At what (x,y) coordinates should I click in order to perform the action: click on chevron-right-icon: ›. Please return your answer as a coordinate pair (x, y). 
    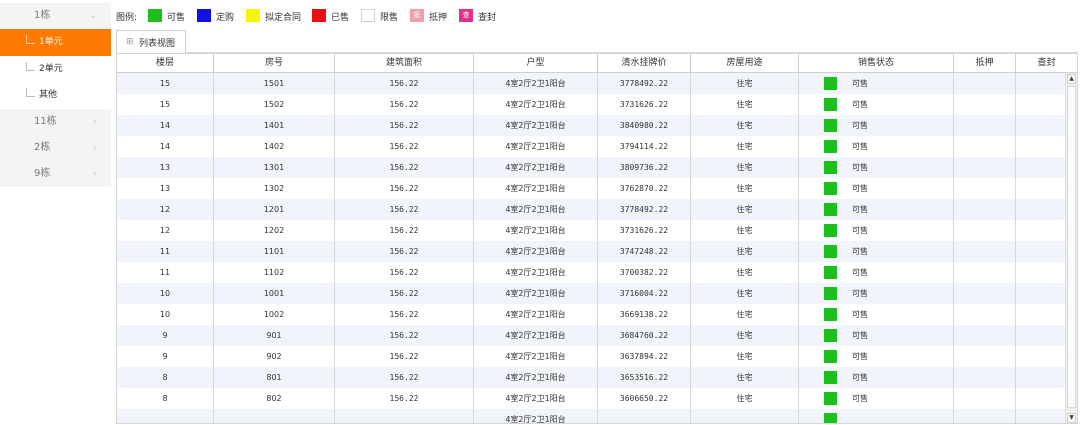
    Looking at the image, I should click on (95, 148).